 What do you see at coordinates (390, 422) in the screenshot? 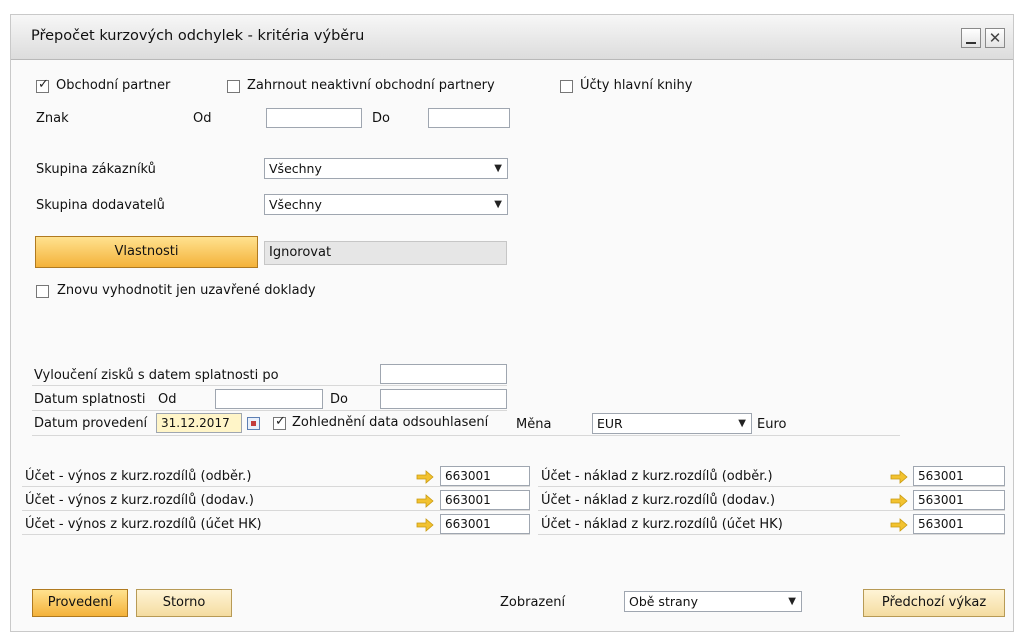
I see `zohledneni-label: Zohlednění data odsouhlasení` at bounding box center [390, 422].